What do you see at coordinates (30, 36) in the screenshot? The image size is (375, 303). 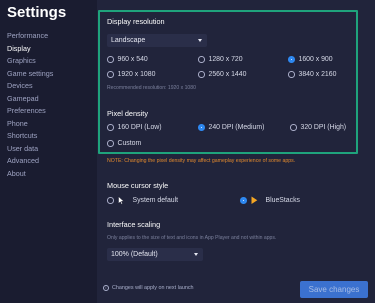 I see `sidebar-item-performance: Performance` at bounding box center [30, 36].